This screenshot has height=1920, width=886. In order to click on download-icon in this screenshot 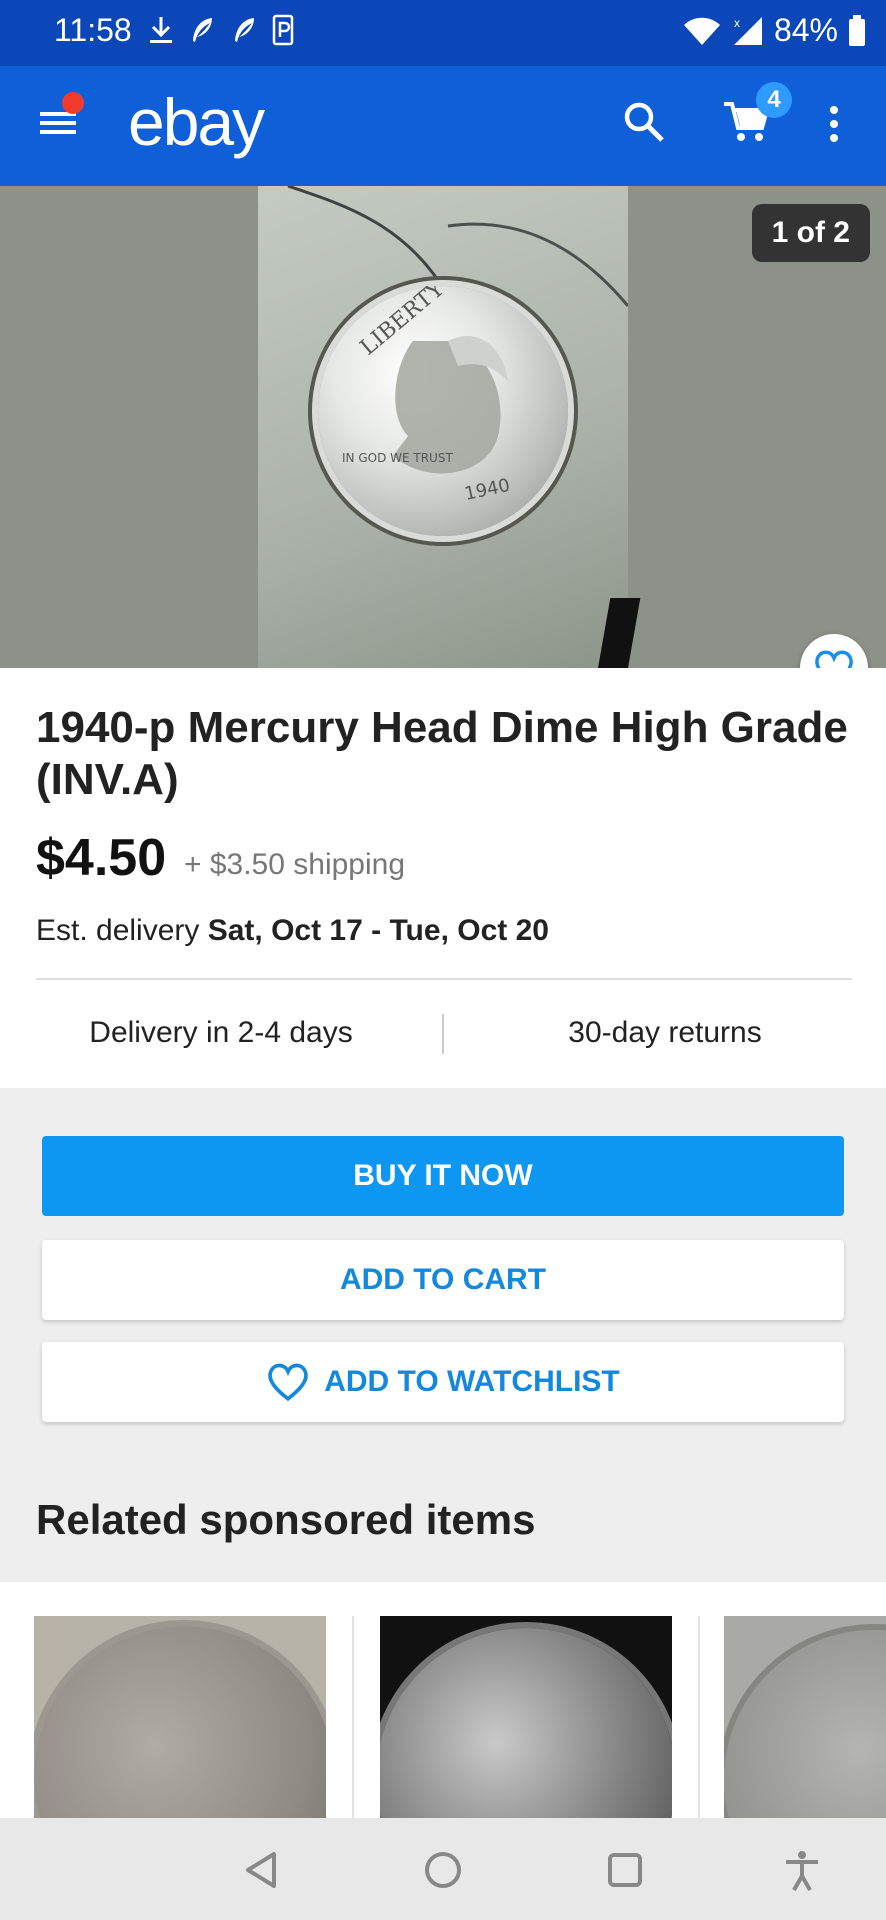, I will do `click(161, 30)`.